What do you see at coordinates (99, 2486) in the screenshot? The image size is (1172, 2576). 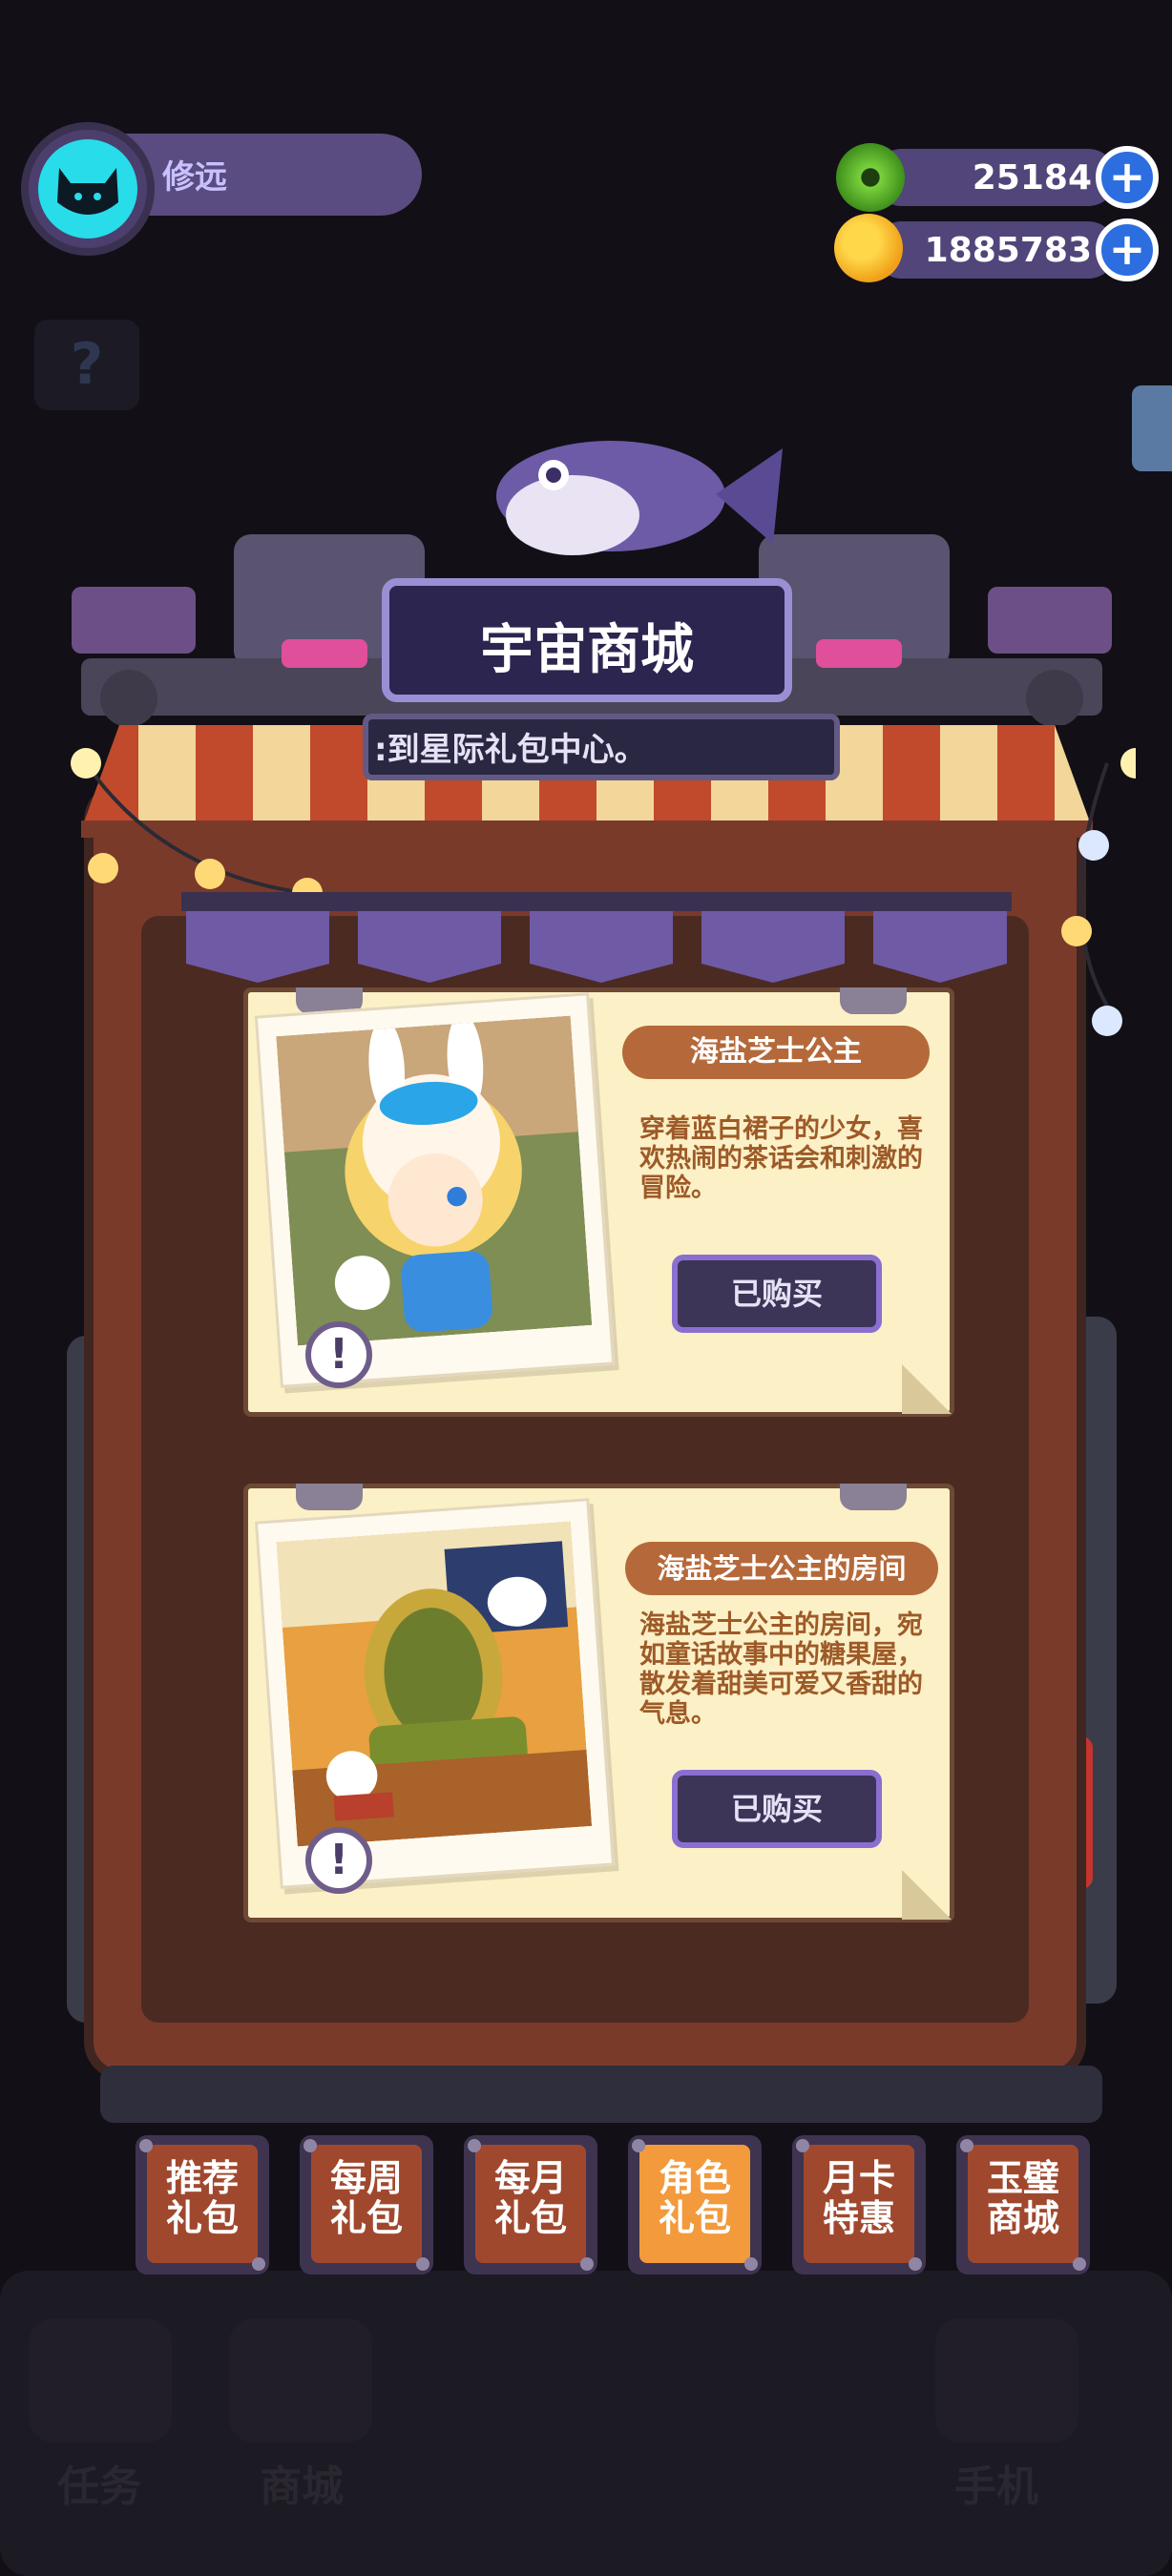 I see `nav-label-task: 任务` at bounding box center [99, 2486].